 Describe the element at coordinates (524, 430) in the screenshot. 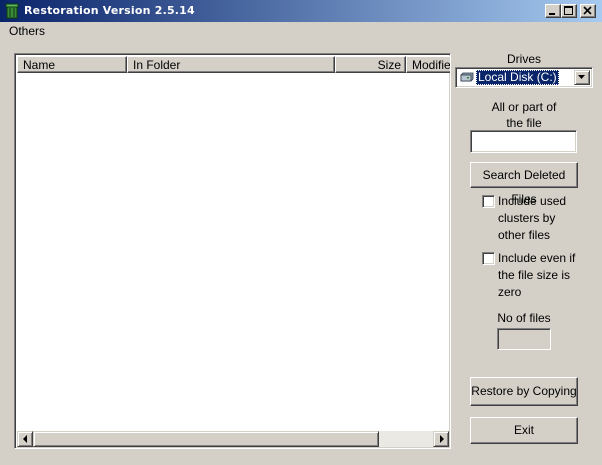

I see `exit-button: Exit` at that location.